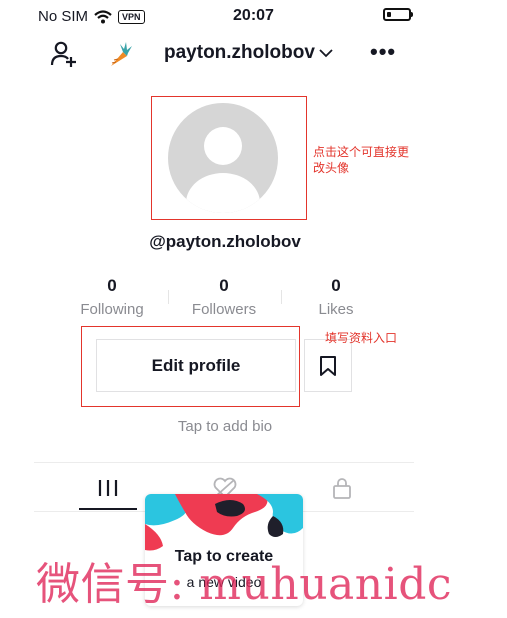  What do you see at coordinates (326, 53) in the screenshot?
I see `chevron-down-icon` at bounding box center [326, 53].